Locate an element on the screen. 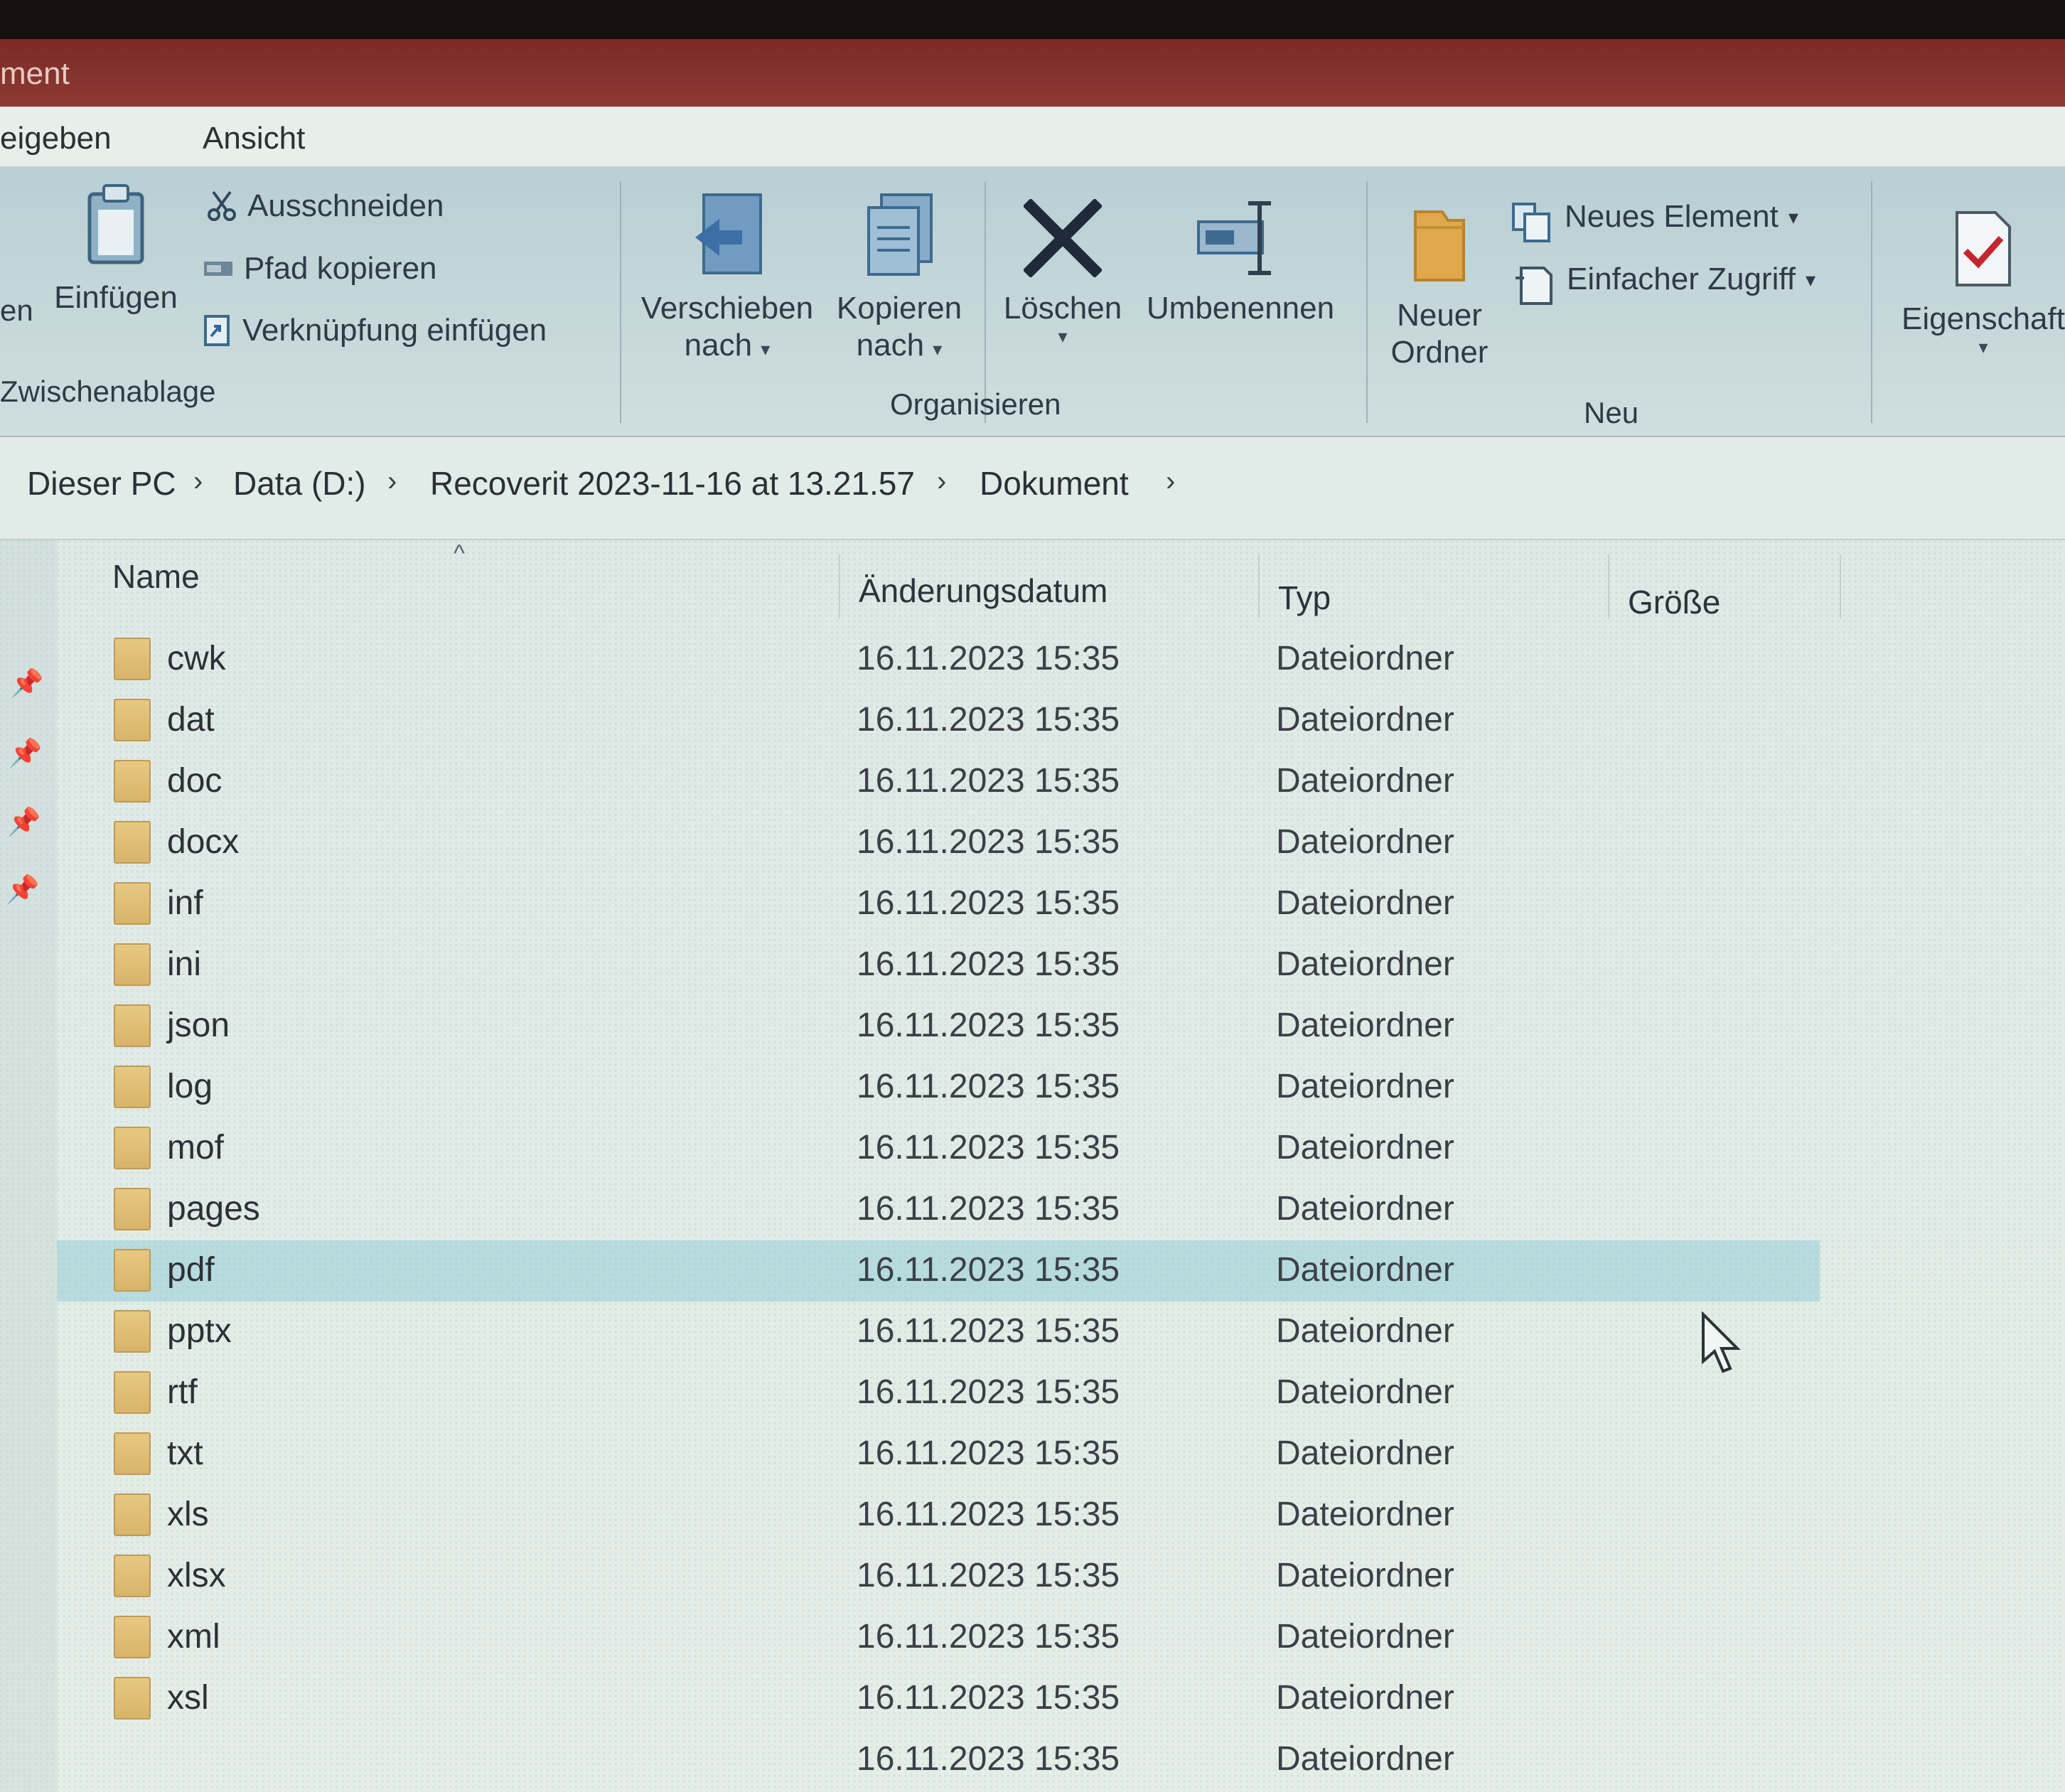 The image size is (2065, 1792). move-to-label-2: nach is located at coordinates (718, 345).